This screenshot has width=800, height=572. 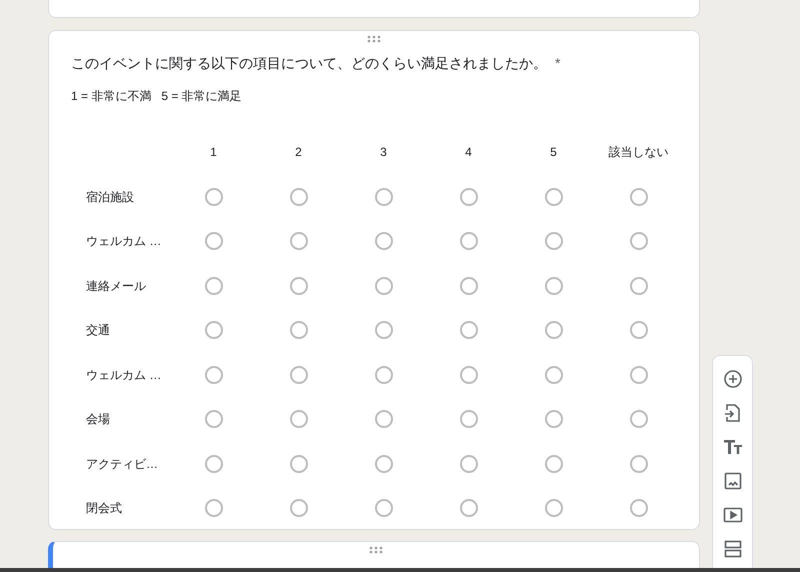 I want to click on column-header: 2, so click(x=298, y=153).